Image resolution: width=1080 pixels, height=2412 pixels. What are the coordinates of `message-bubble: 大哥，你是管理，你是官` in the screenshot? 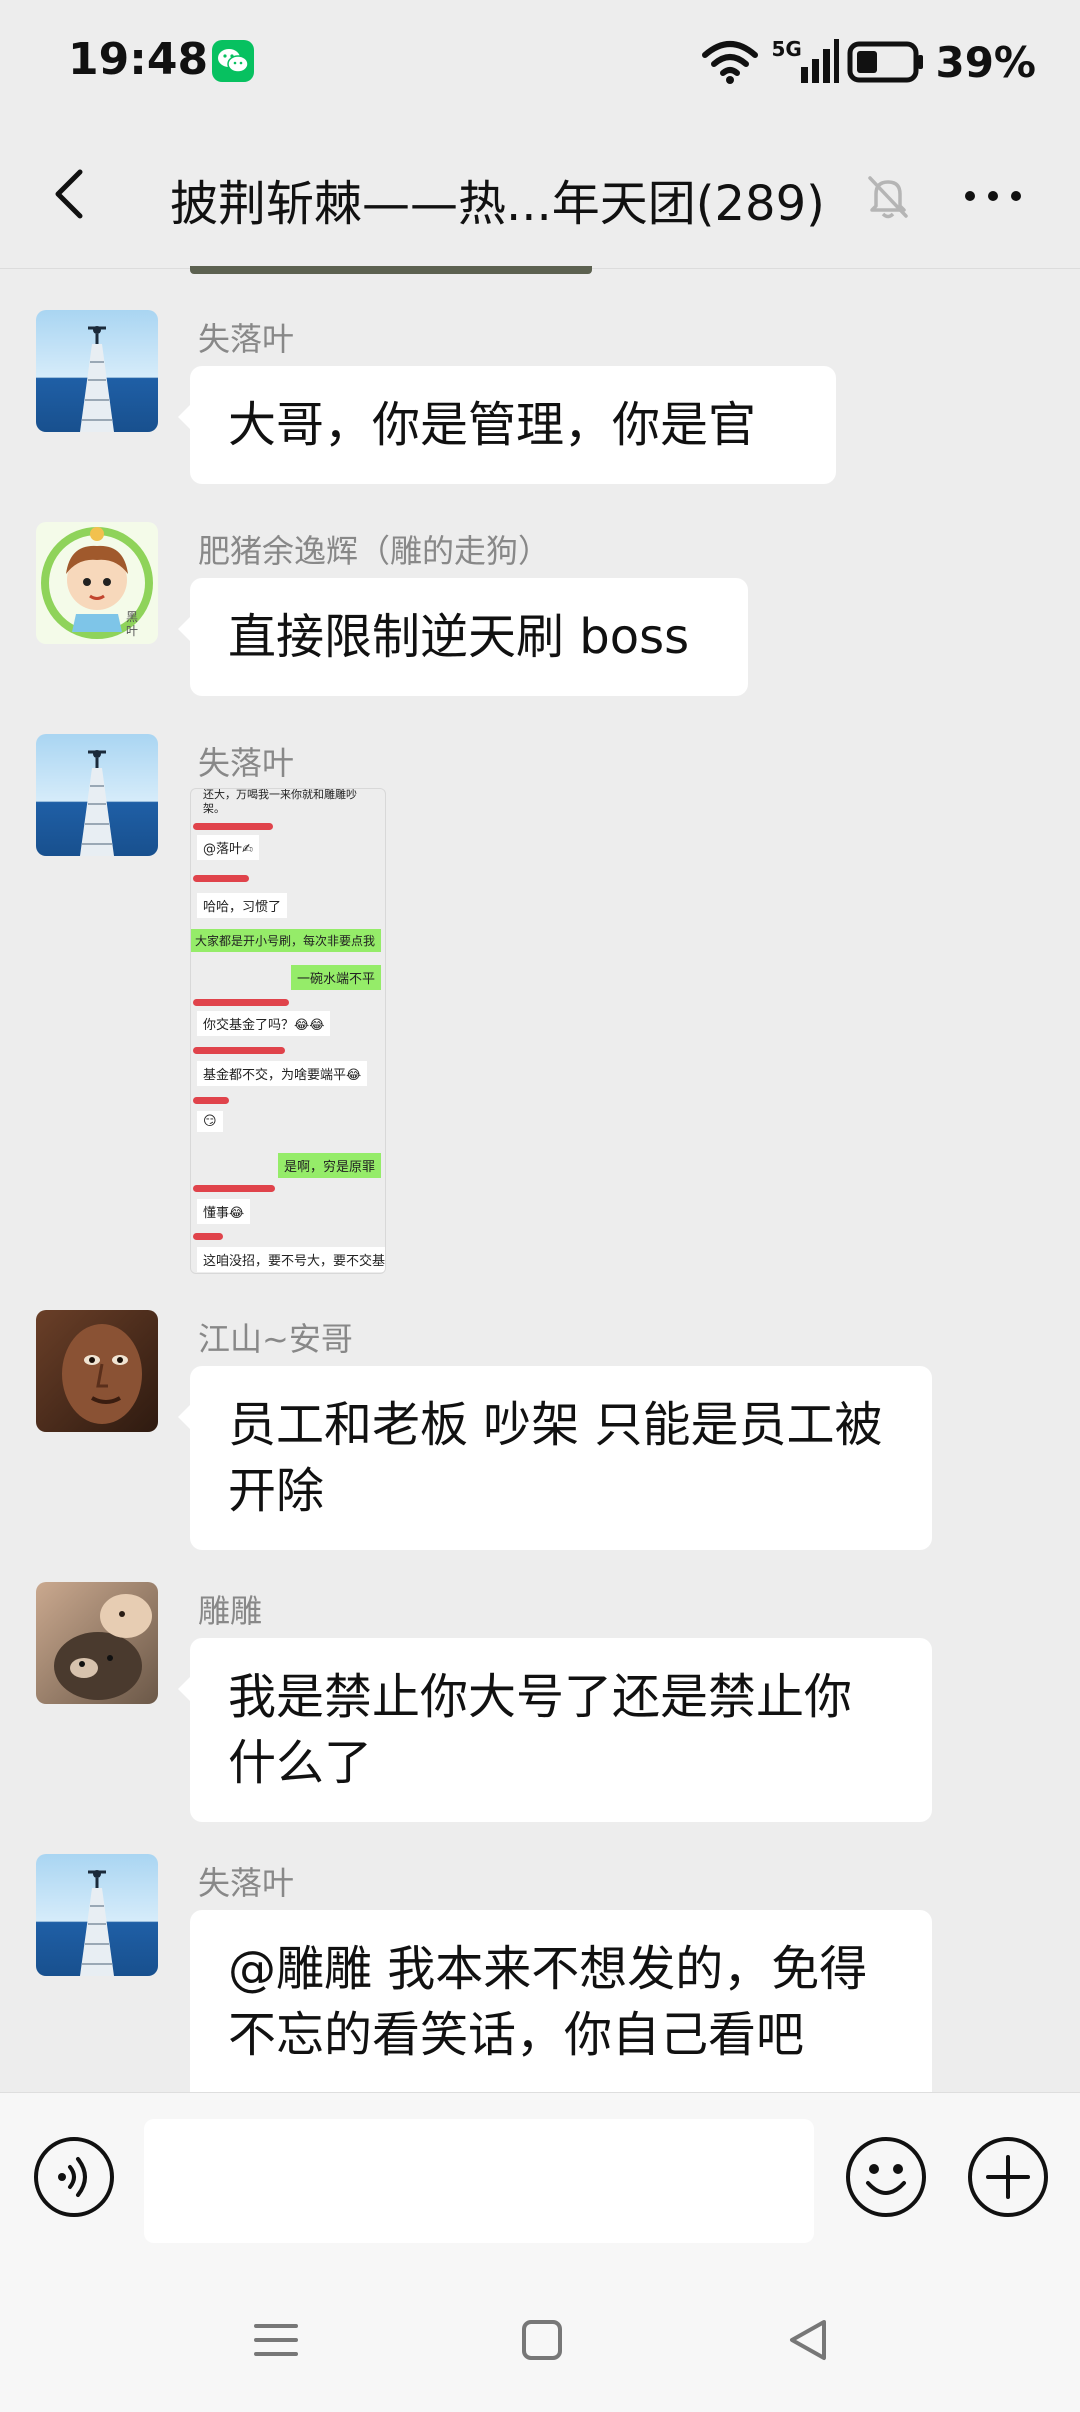 It's located at (507, 425).